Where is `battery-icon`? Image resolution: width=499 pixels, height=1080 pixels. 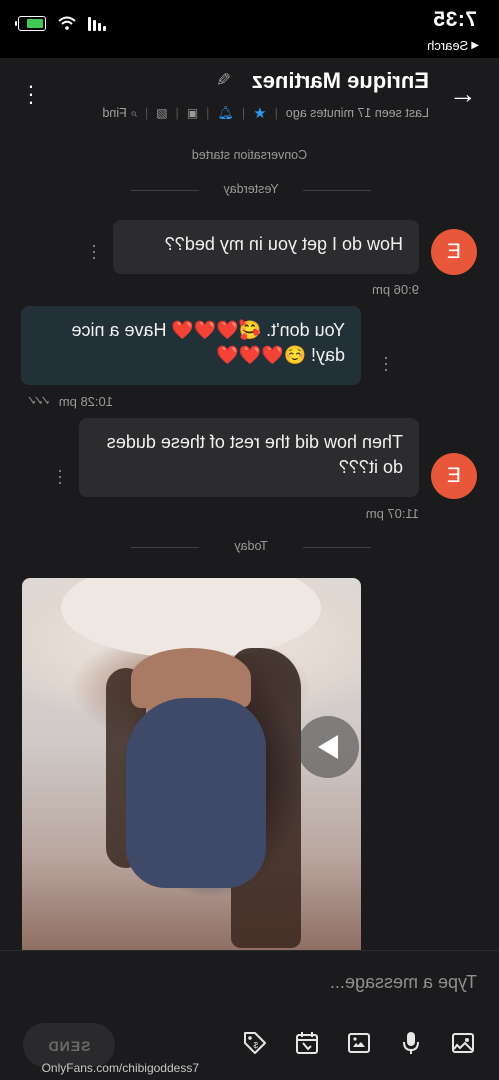
battery-icon is located at coordinates (32, 23).